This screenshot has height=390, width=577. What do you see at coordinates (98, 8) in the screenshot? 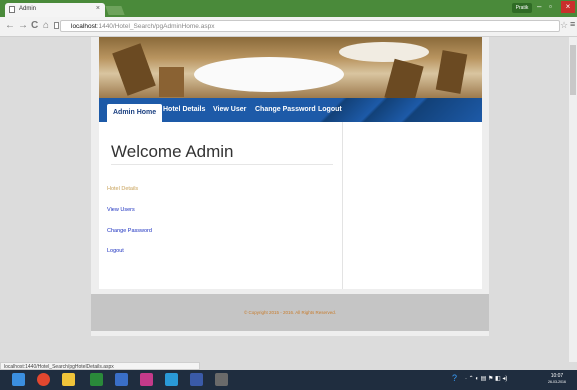
I see `tab-close-icon: ×` at bounding box center [98, 8].